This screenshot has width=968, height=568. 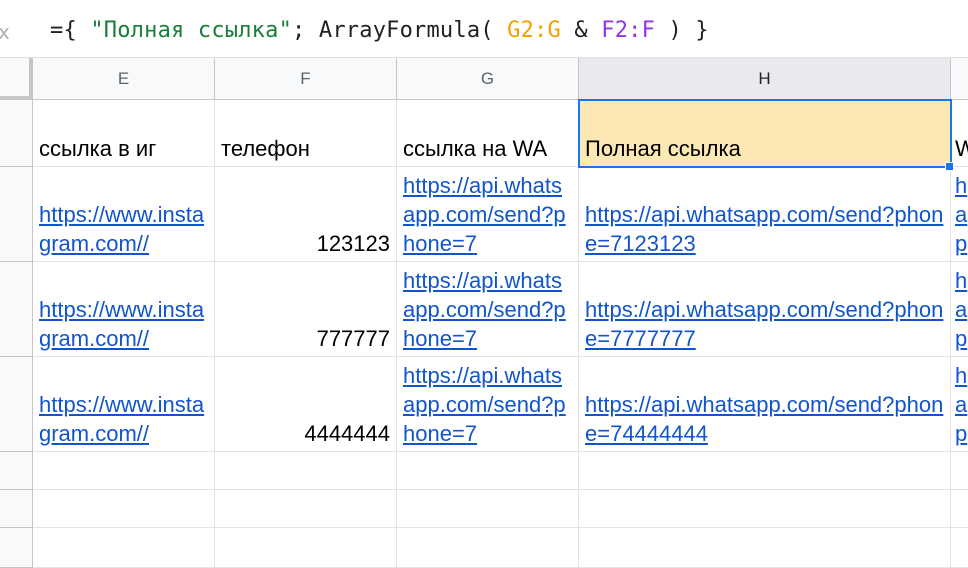 I want to click on cell-f3: 777777, so click(x=306, y=309).